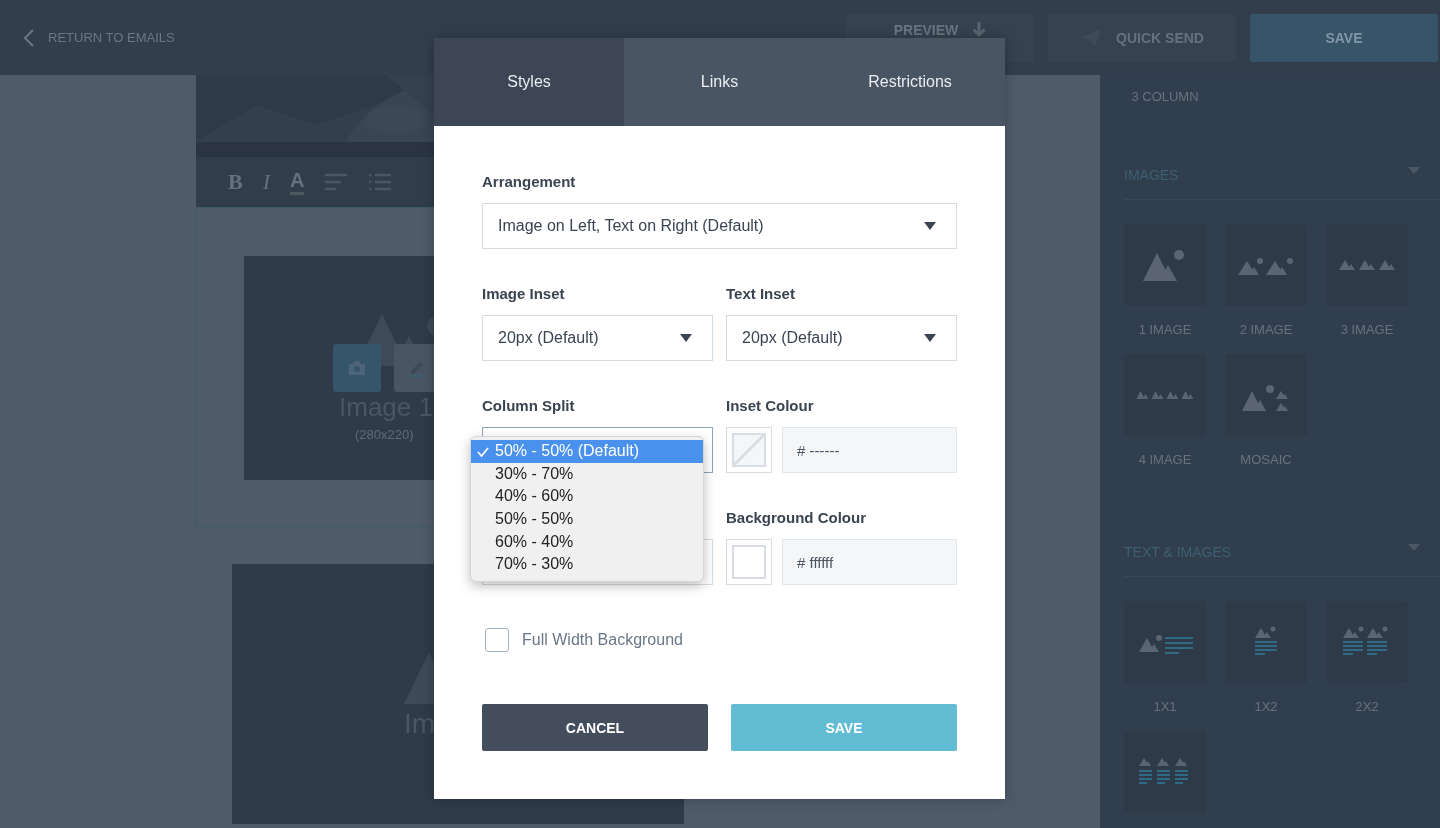  What do you see at coordinates (529, 406) in the screenshot?
I see `field-label: Column Split` at bounding box center [529, 406].